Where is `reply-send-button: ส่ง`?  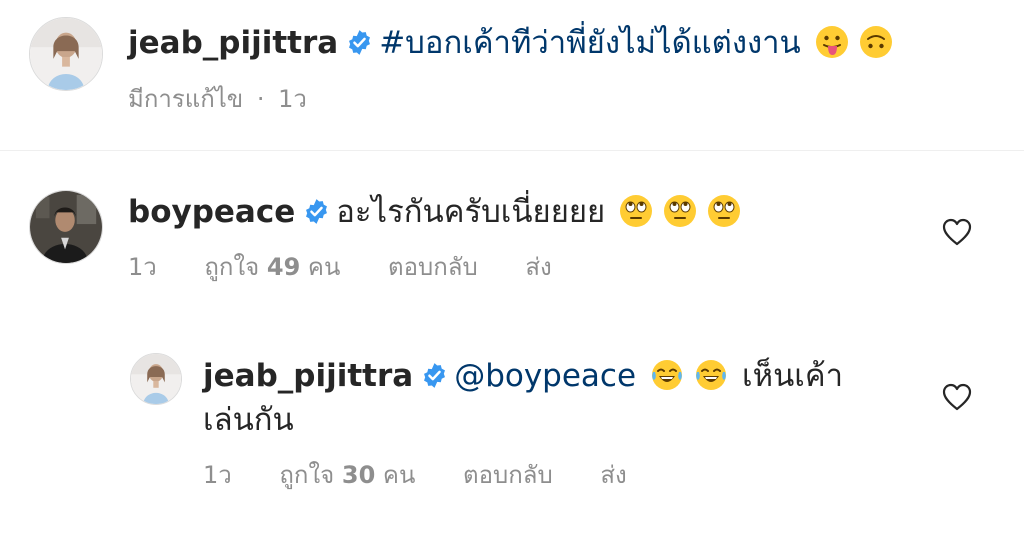
reply-send-button: ส่ง is located at coordinates (613, 475).